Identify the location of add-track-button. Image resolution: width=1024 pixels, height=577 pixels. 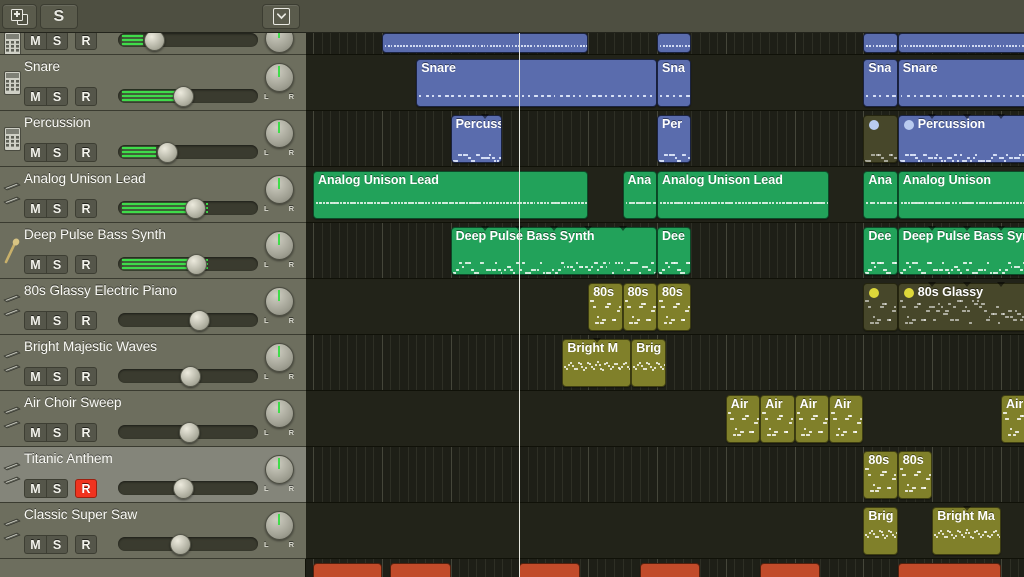
(19, 16).